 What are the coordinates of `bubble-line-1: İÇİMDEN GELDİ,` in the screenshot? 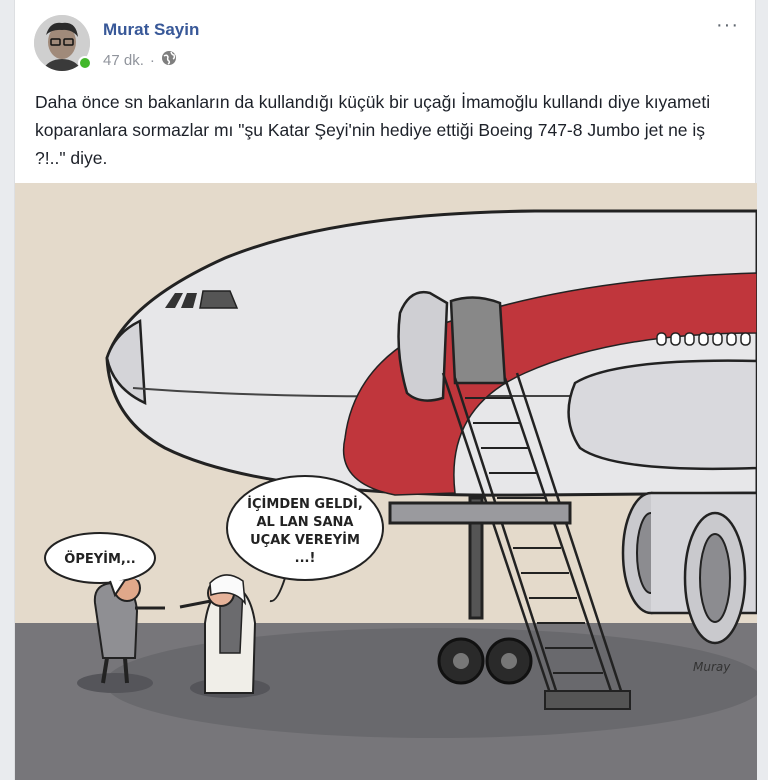 It's located at (305, 504).